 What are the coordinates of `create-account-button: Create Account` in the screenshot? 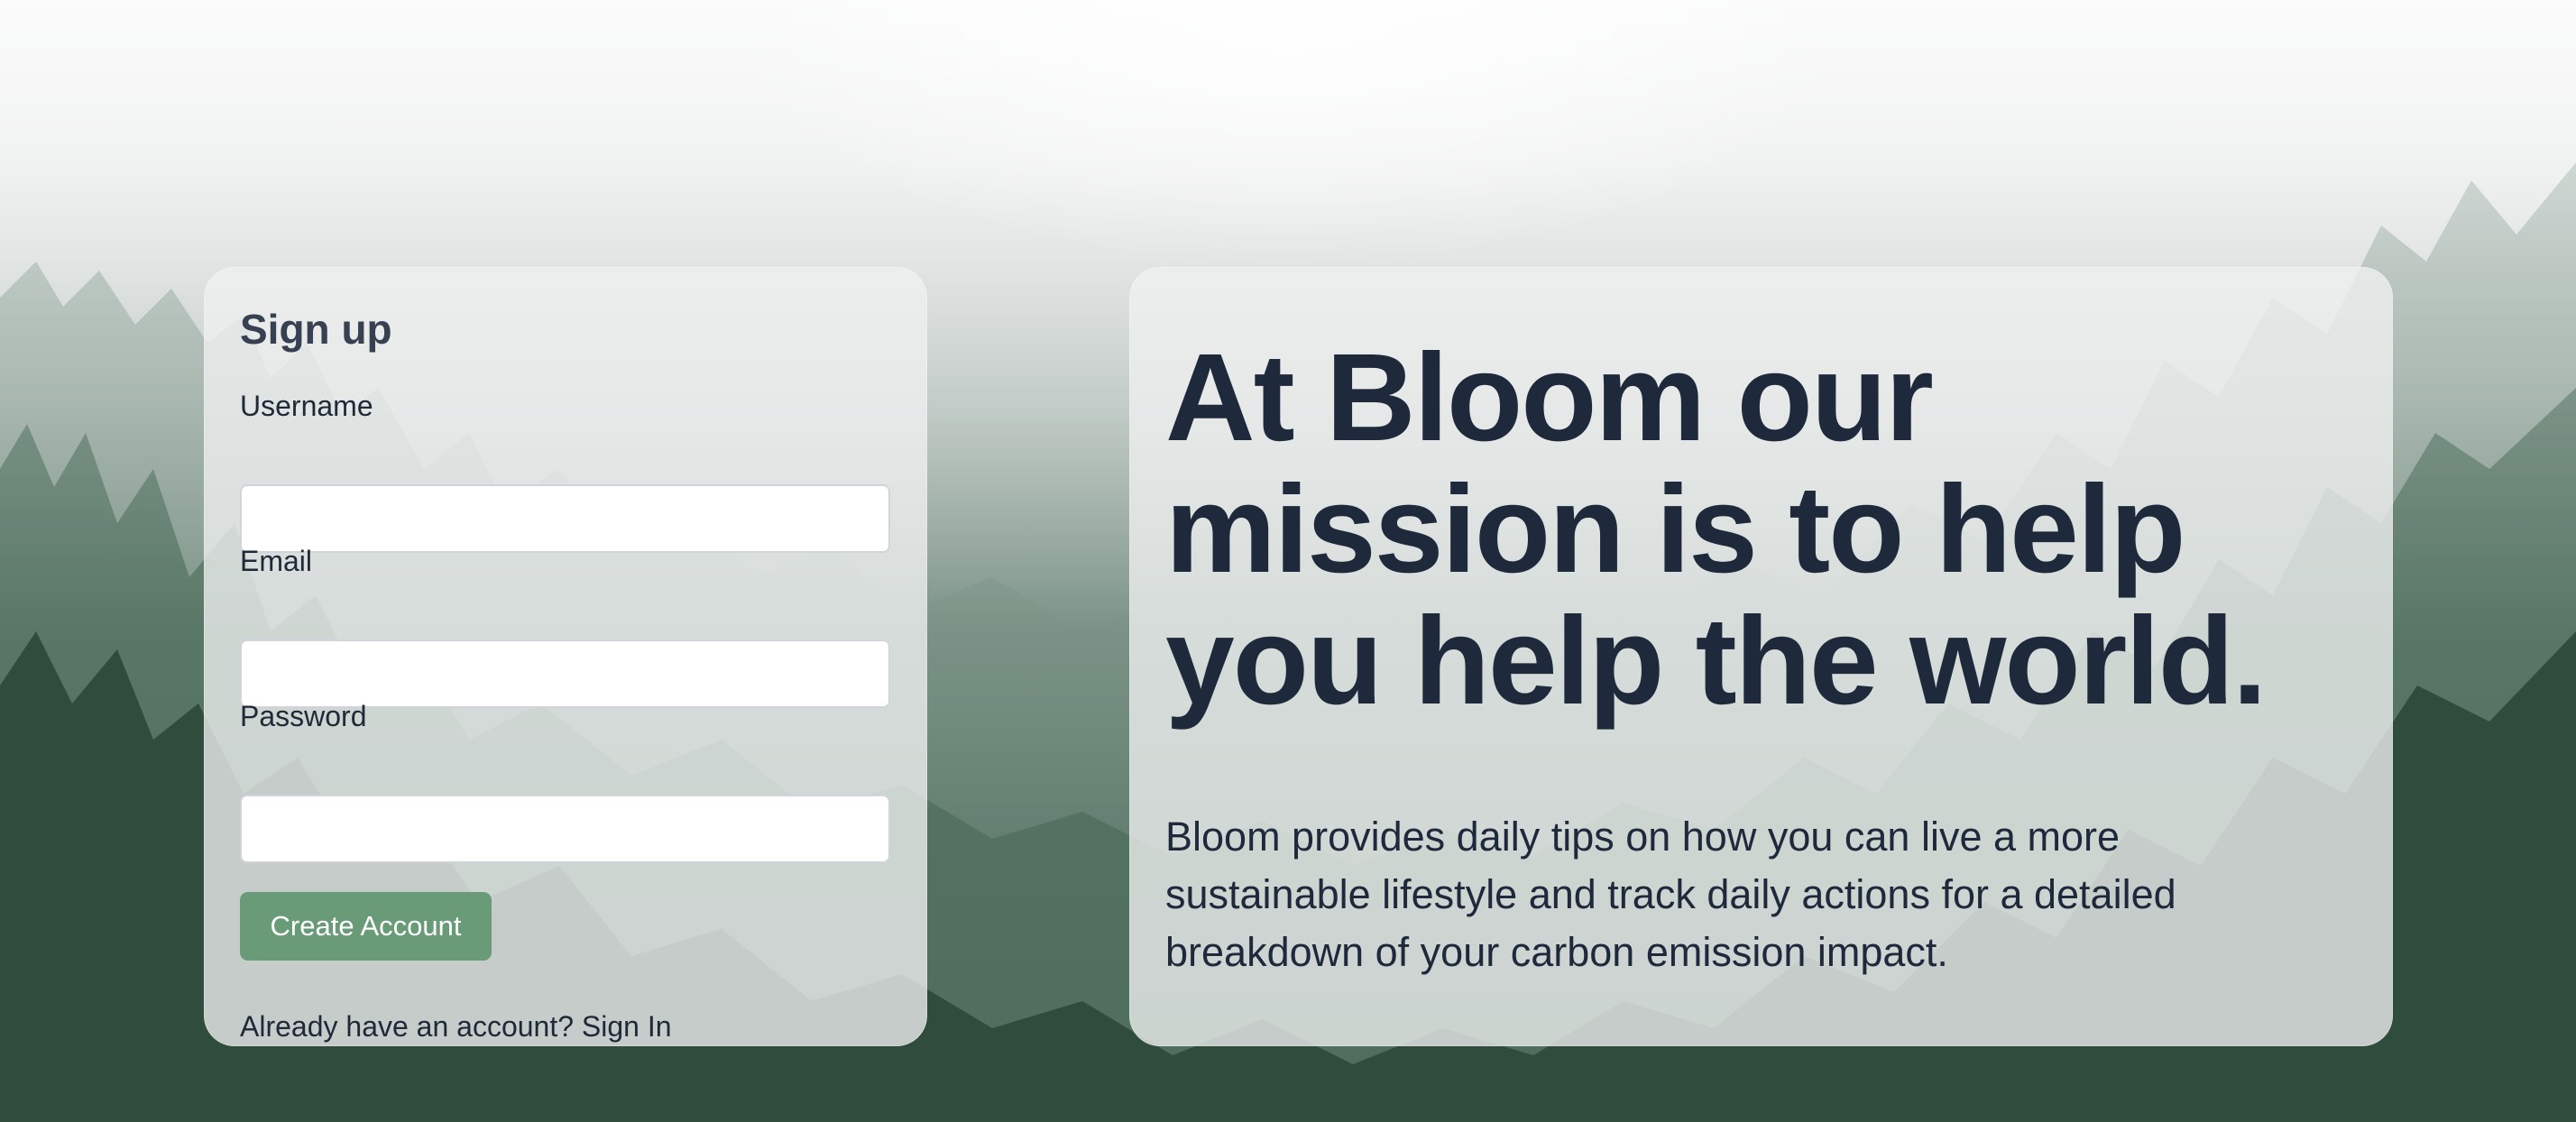 It's located at (366, 926).